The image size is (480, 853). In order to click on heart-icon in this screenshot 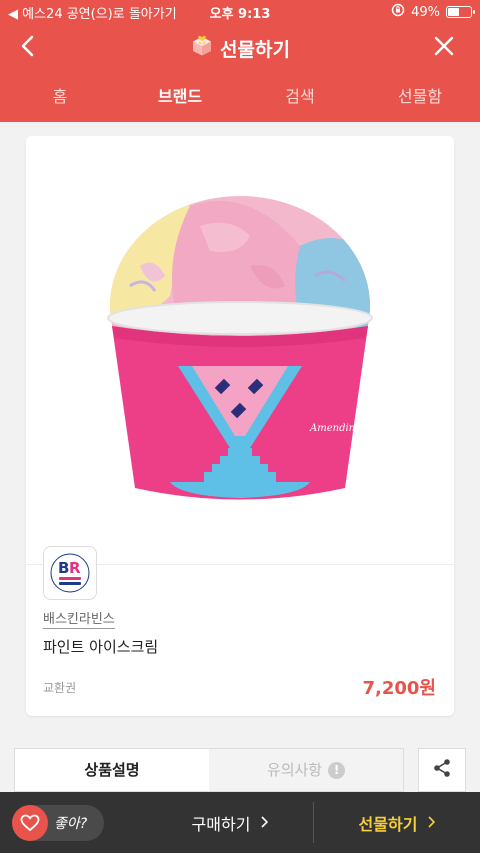, I will do `click(30, 823)`.